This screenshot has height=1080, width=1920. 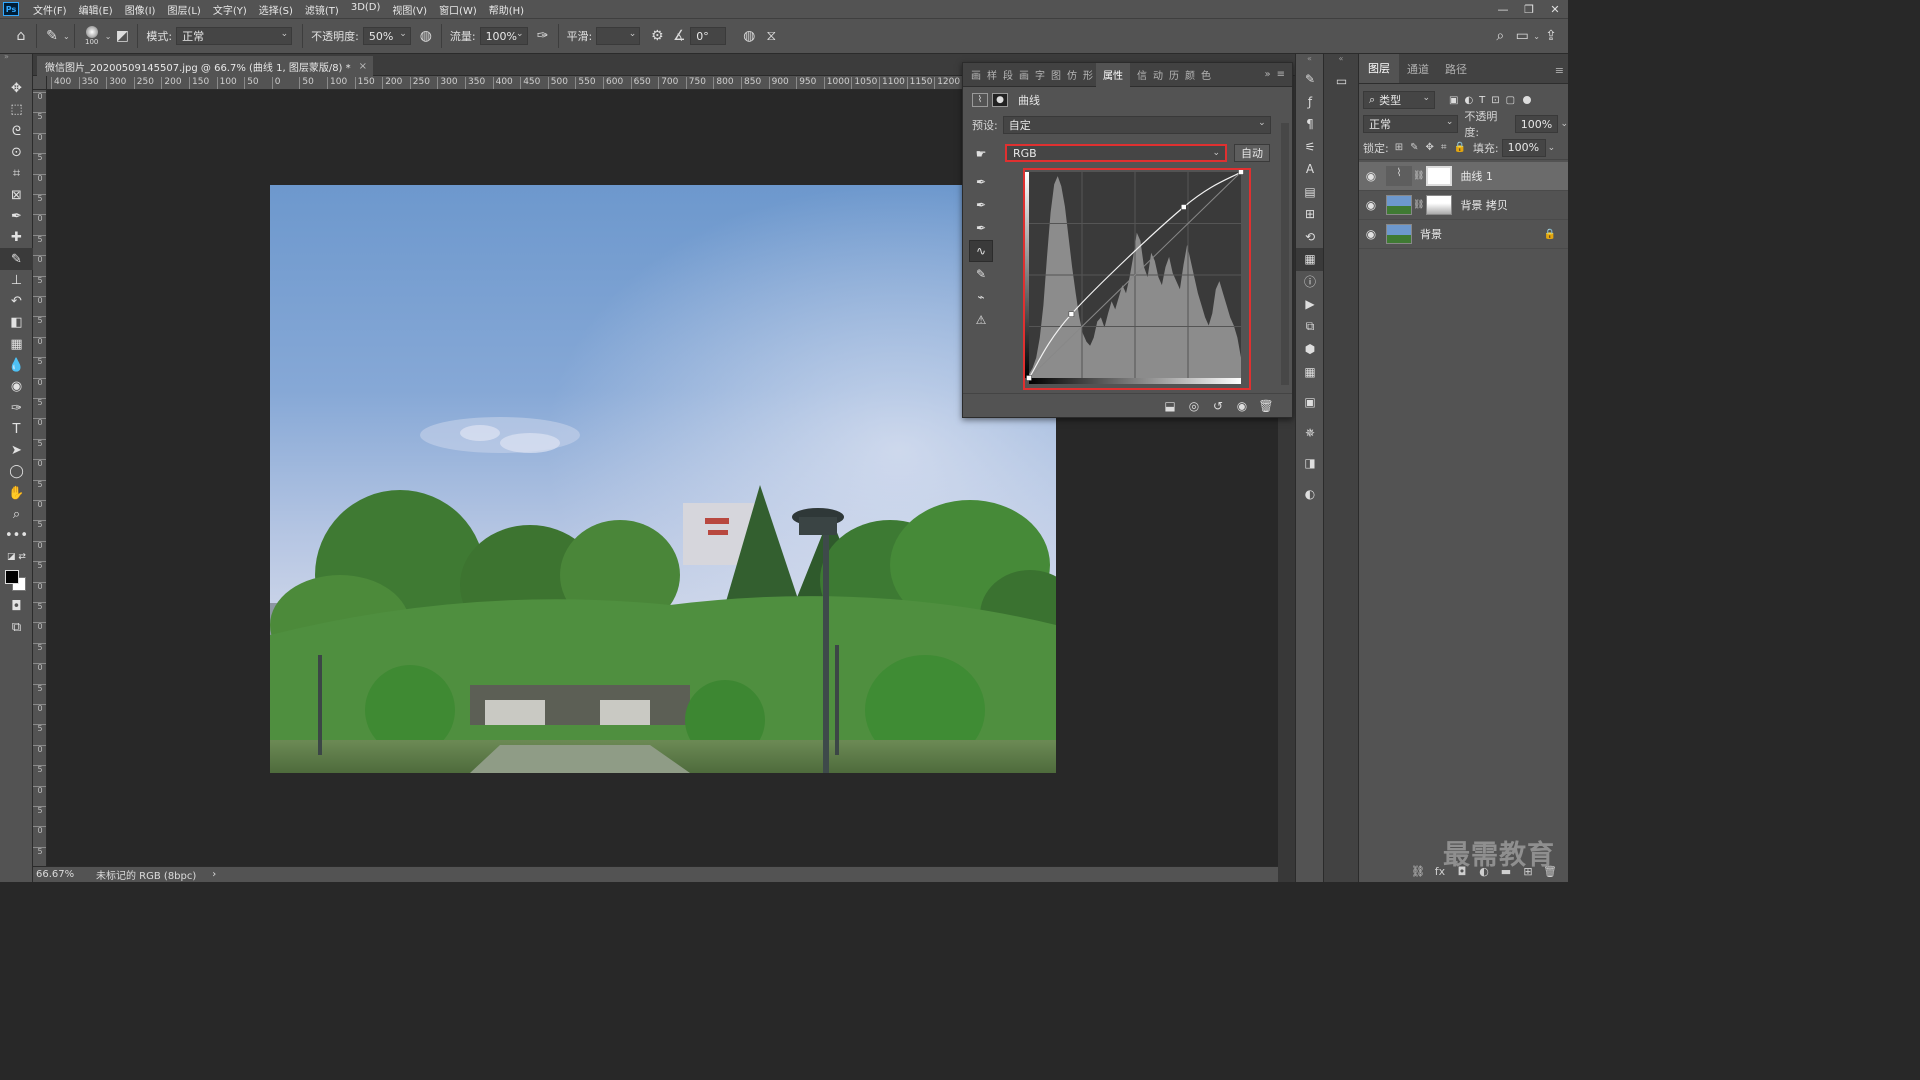 I want to click on airbrush-icon: ✑, so click(x=543, y=36).